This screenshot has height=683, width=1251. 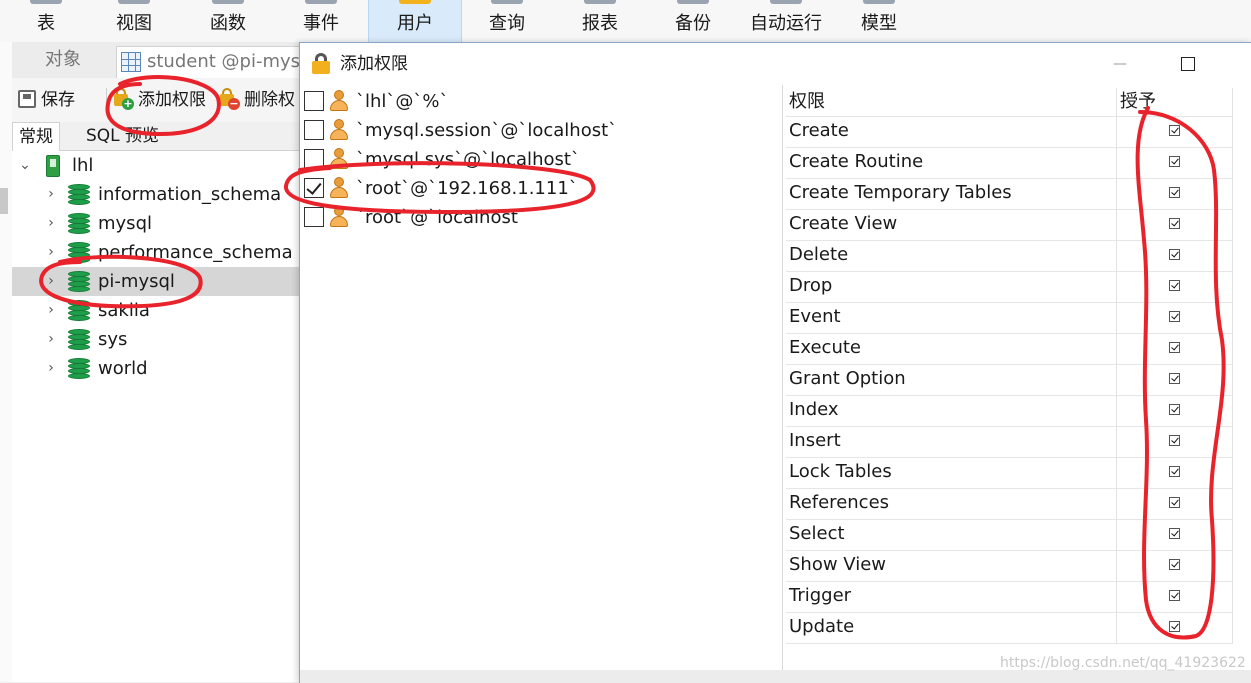 I want to click on privilege-row: Grant Option, so click(x=1009, y=380).